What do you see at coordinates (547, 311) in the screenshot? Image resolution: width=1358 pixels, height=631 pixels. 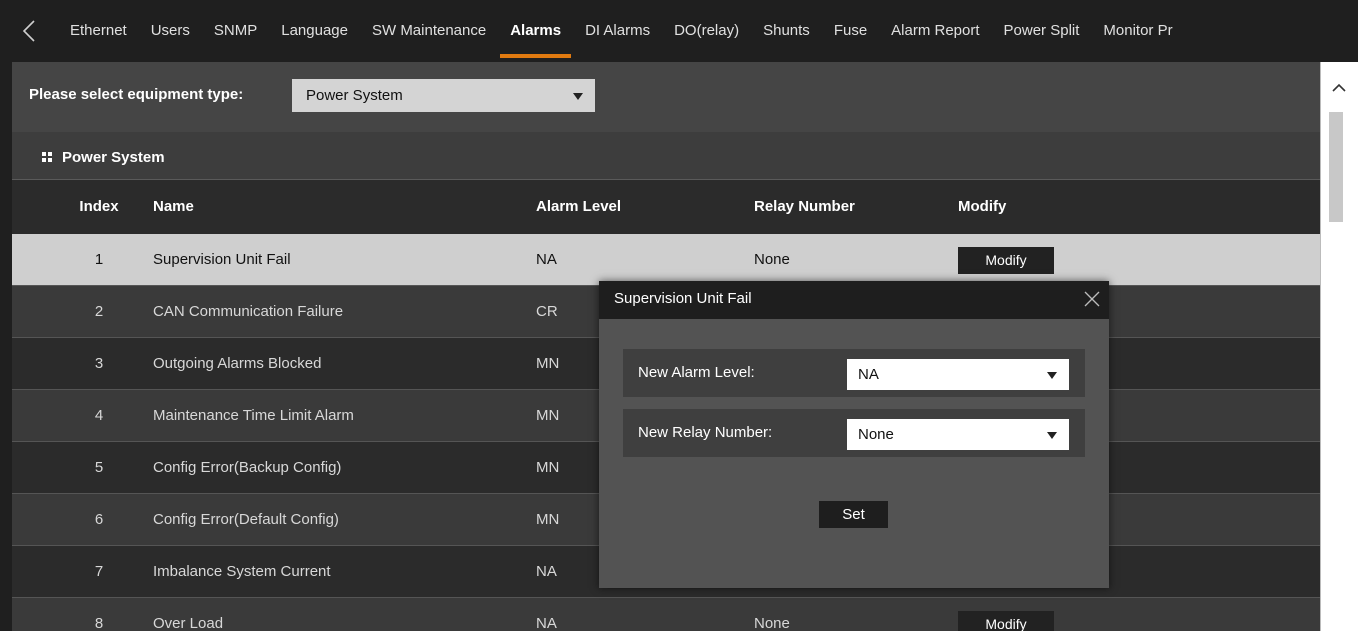 I see `row-alarm-level: CR` at bounding box center [547, 311].